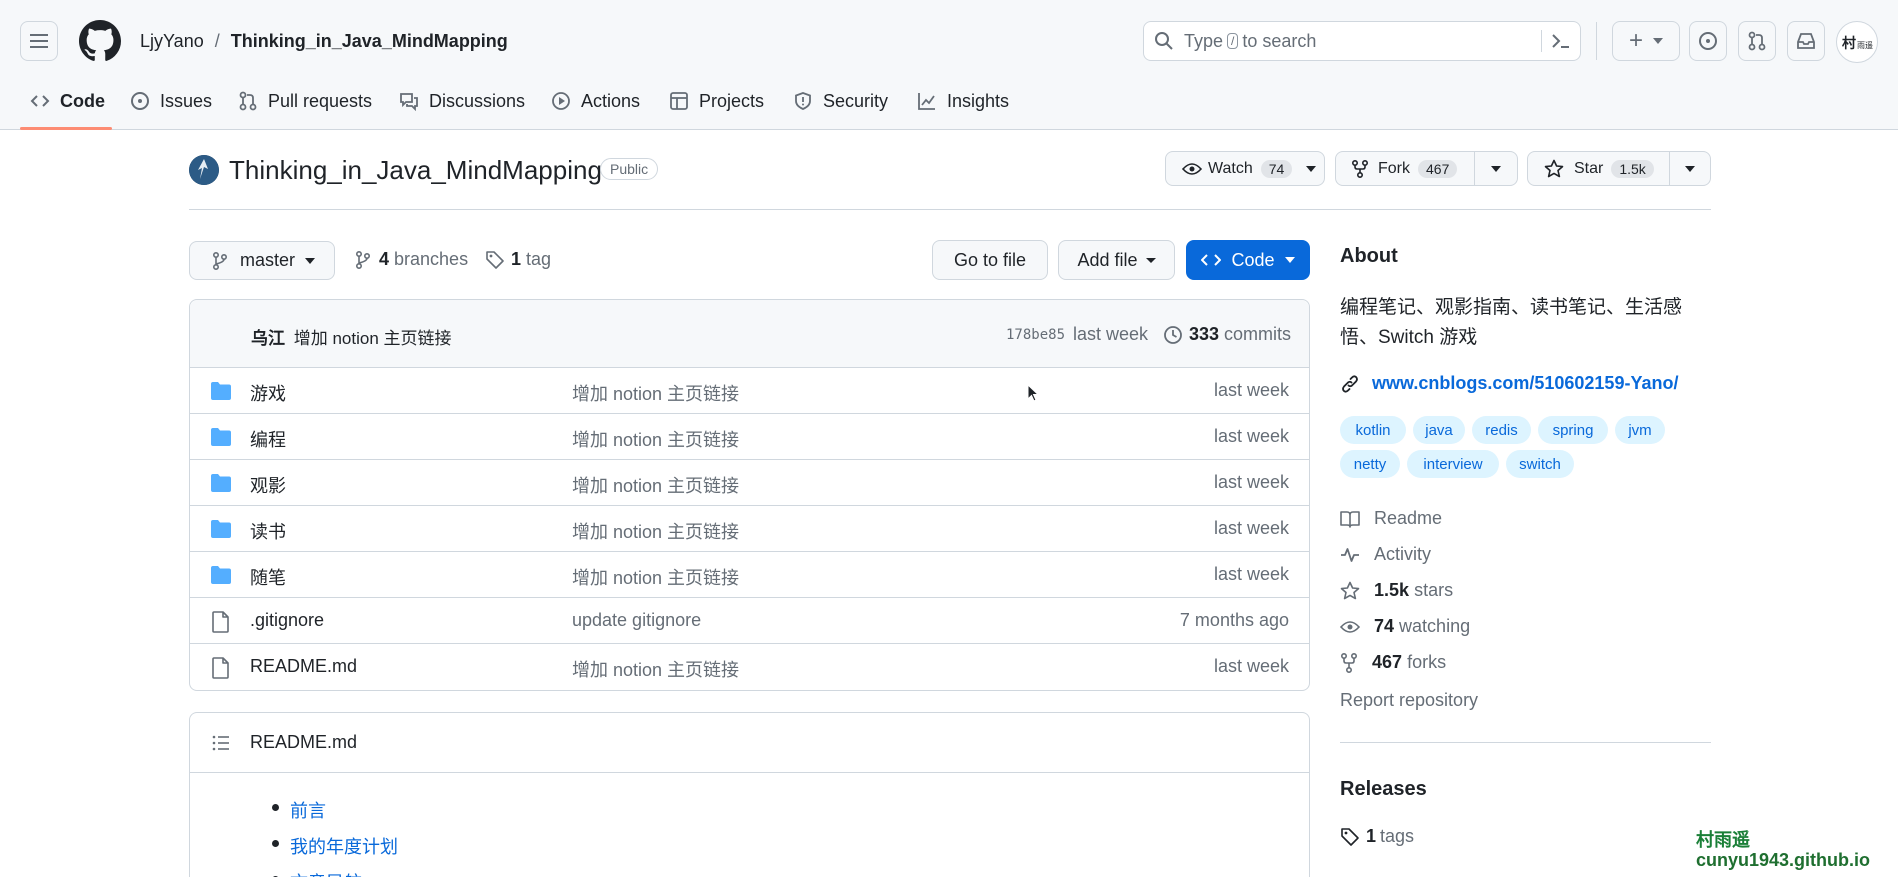 This screenshot has height=877, width=1898. Describe the element at coordinates (963, 101) in the screenshot. I see `tab-insights: Insights` at that location.